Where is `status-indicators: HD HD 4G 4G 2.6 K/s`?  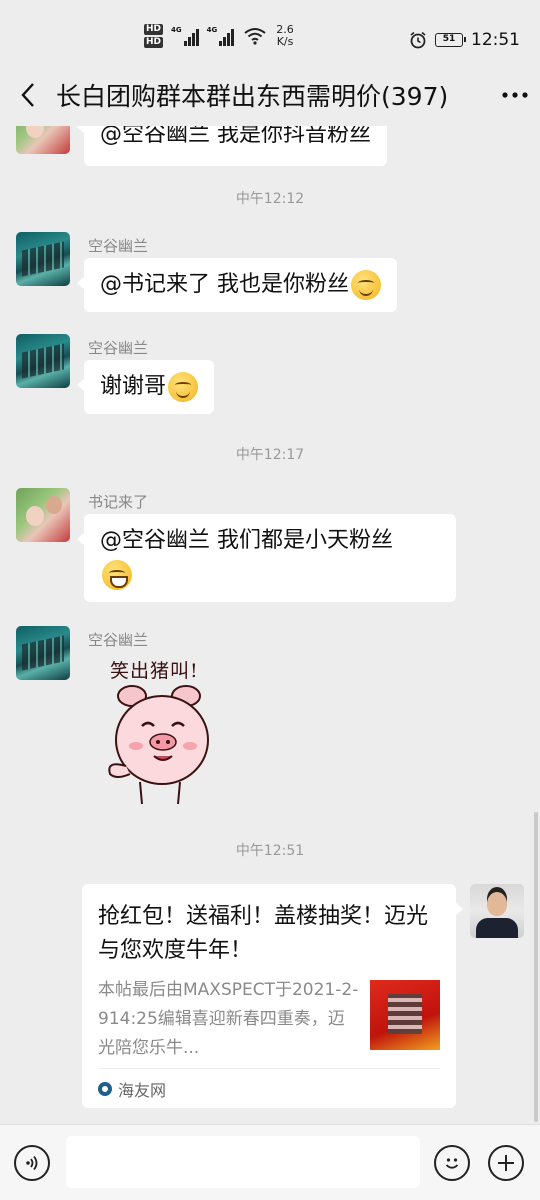 status-indicators: HD HD 4G 4G 2.6 K/s is located at coordinates (219, 36).